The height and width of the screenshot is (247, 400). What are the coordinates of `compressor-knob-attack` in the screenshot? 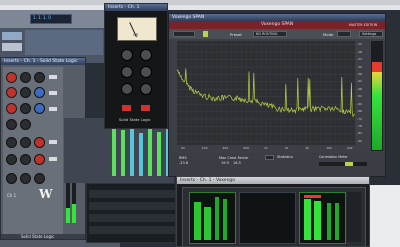 It's located at (127, 72).